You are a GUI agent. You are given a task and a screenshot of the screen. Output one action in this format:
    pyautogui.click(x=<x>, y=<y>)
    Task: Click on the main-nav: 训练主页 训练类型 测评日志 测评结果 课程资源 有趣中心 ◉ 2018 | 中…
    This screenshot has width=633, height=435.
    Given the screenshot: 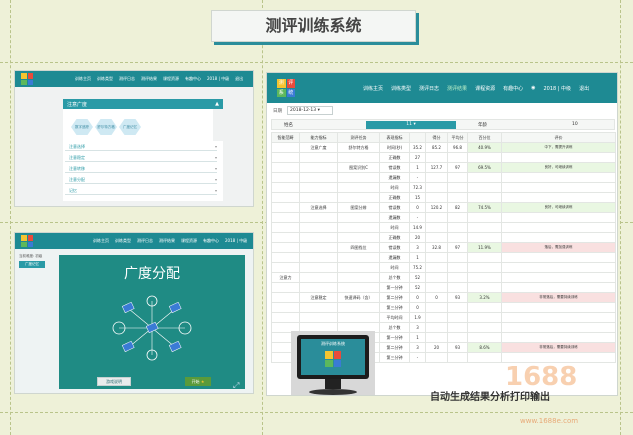 What is the action you would take?
    pyautogui.click(x=476, y=88)
    